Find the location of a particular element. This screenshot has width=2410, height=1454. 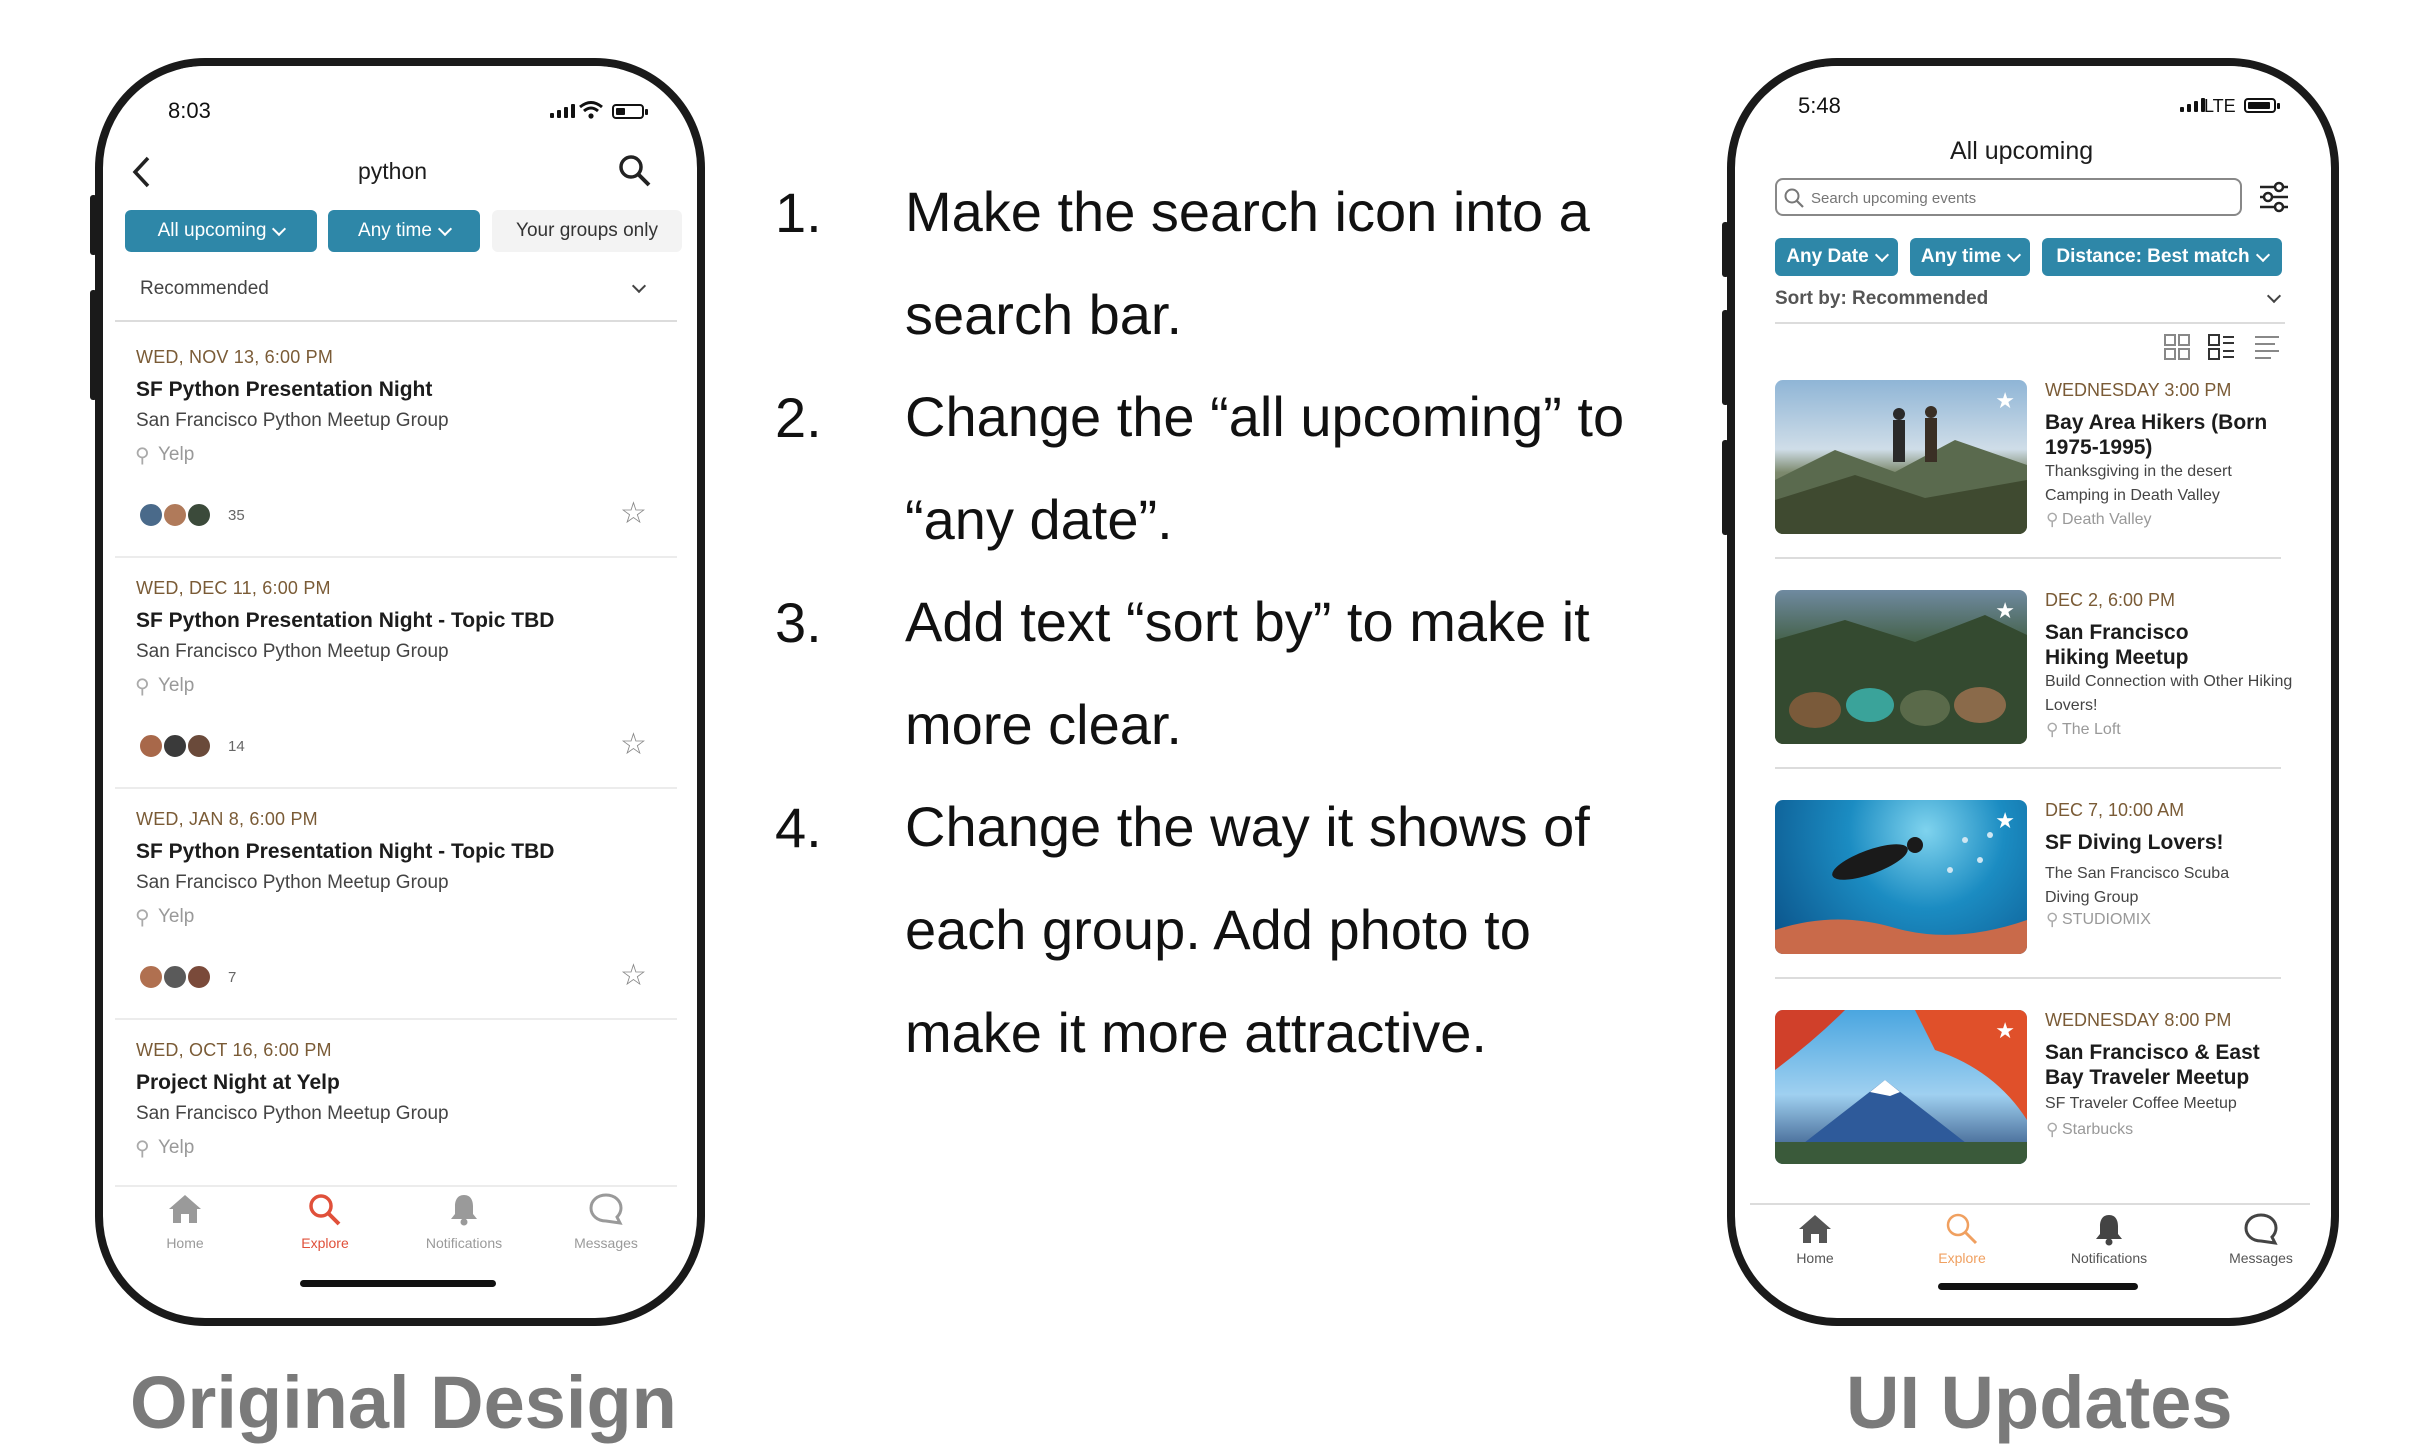

status-time: 8:03 is located at coordinates (189, 110).